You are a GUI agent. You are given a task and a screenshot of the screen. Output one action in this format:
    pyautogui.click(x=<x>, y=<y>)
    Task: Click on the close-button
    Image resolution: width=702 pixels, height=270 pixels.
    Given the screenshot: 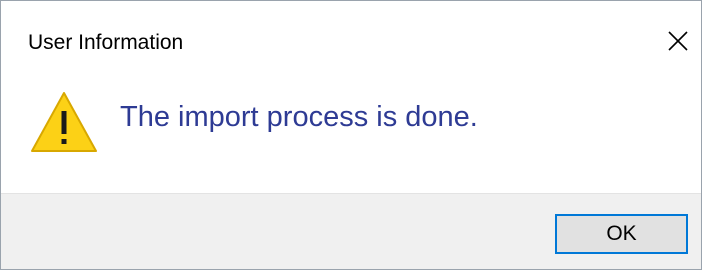 What is the action you would take?
    pyautogui.click(x=678, y=41)
    